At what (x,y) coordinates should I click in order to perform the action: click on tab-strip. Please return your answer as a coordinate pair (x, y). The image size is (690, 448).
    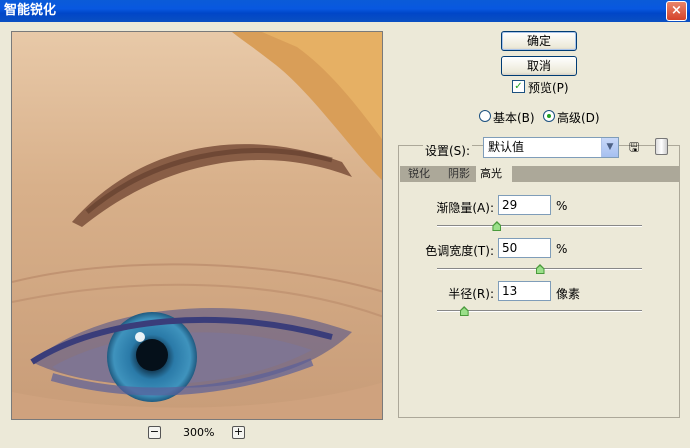
    Looking at the image, I should click on (539, 174).